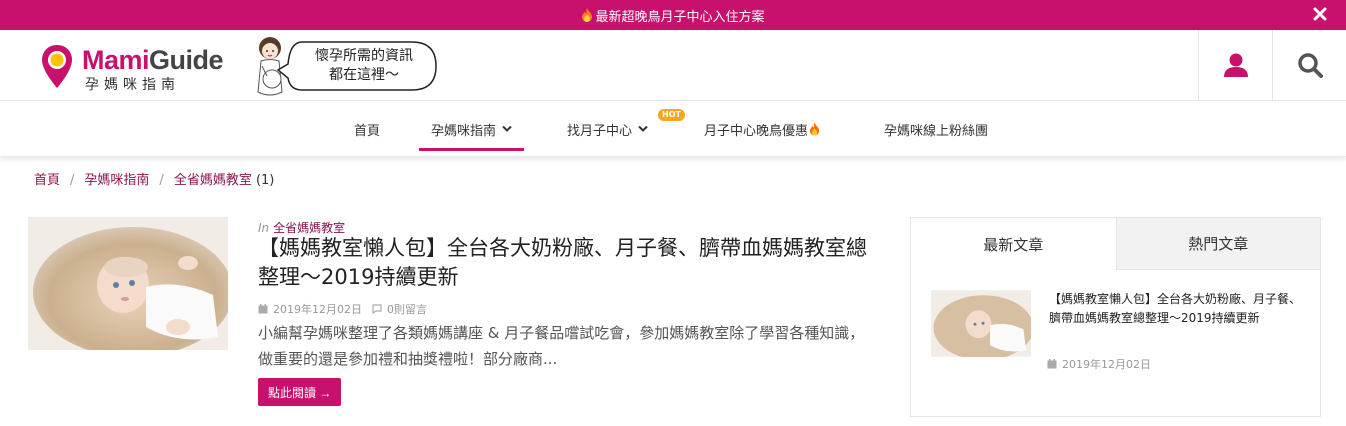 This screenshot has width=1346, height=426. What do you see at coordinates (213, 180) in the screenshot?
I see `breadcrumb-category: 全省媽媽教室` at bounding box center [213, 180].